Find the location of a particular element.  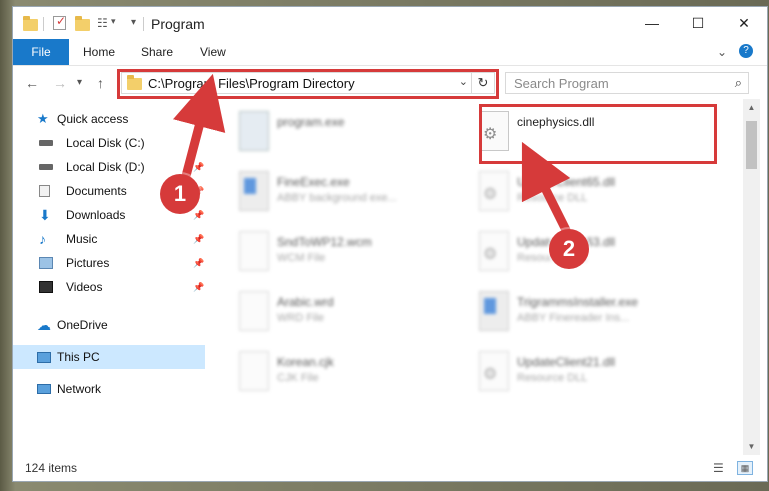

address-bar-highlight is located at coordinates (308, 84).